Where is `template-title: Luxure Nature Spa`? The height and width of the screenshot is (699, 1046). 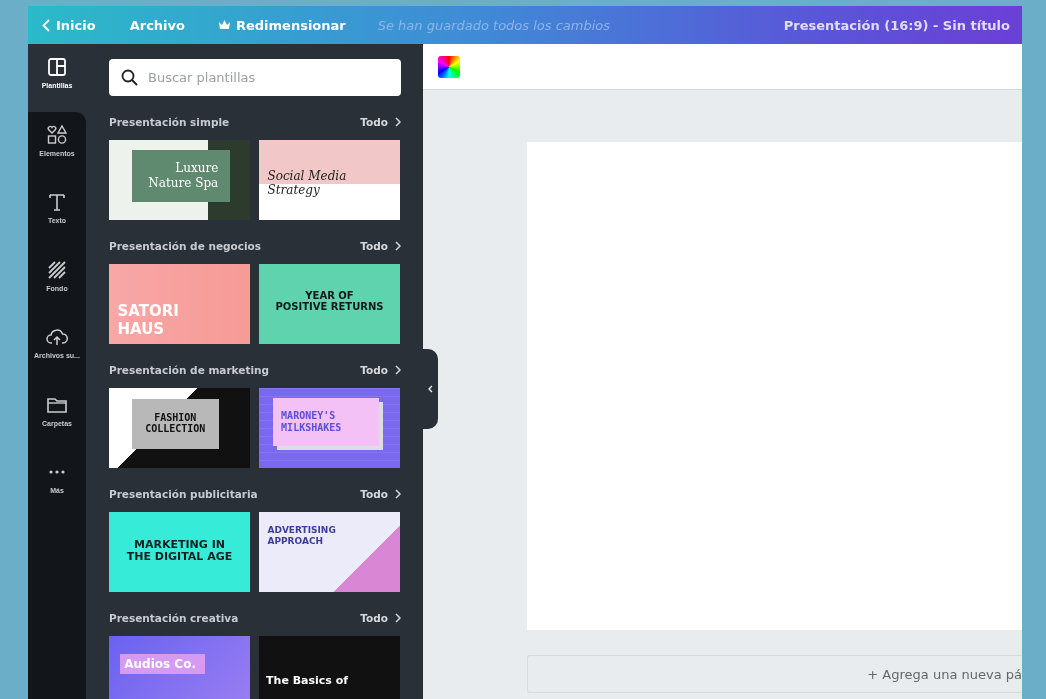
template-title: Luxure Nature Spa is located at coordinates (181, 175).